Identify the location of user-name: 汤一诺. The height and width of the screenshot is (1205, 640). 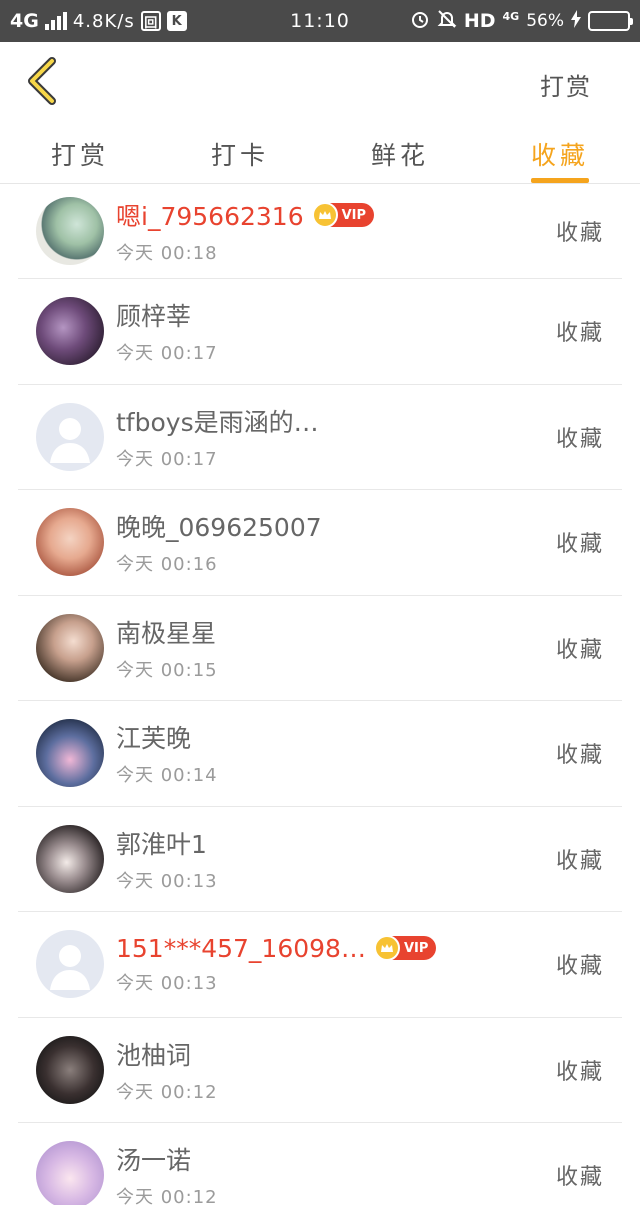
(153, 1159).